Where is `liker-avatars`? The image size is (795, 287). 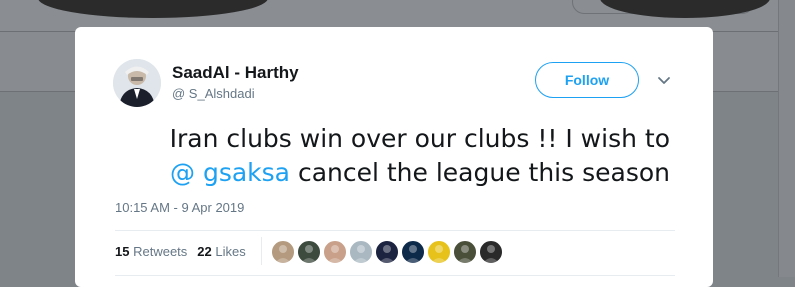
liker-avatars is located at coordinates (388, 252).